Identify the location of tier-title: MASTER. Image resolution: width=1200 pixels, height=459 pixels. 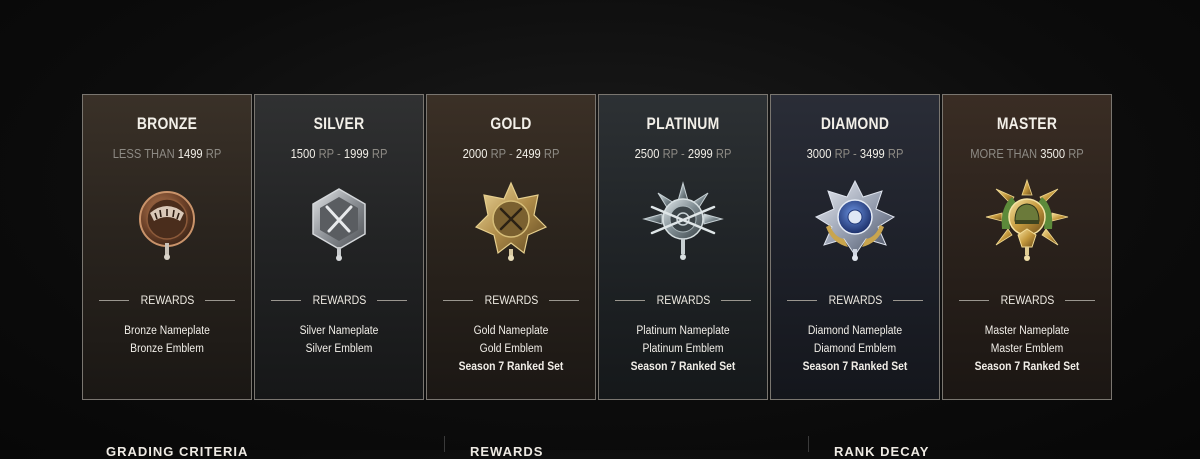
(1027, 123).